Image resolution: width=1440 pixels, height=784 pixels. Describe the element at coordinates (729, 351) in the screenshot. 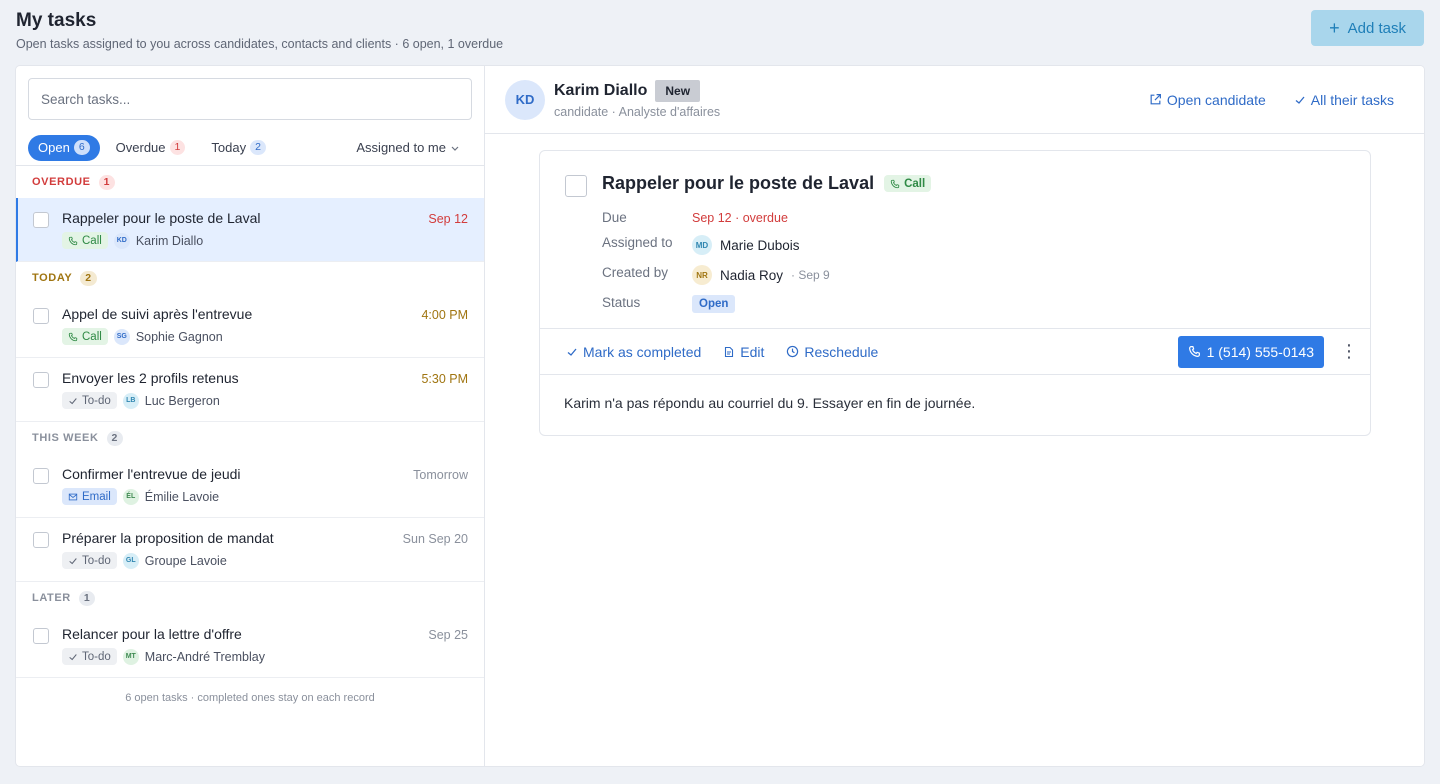

I see `document-edit-icon` at that location.